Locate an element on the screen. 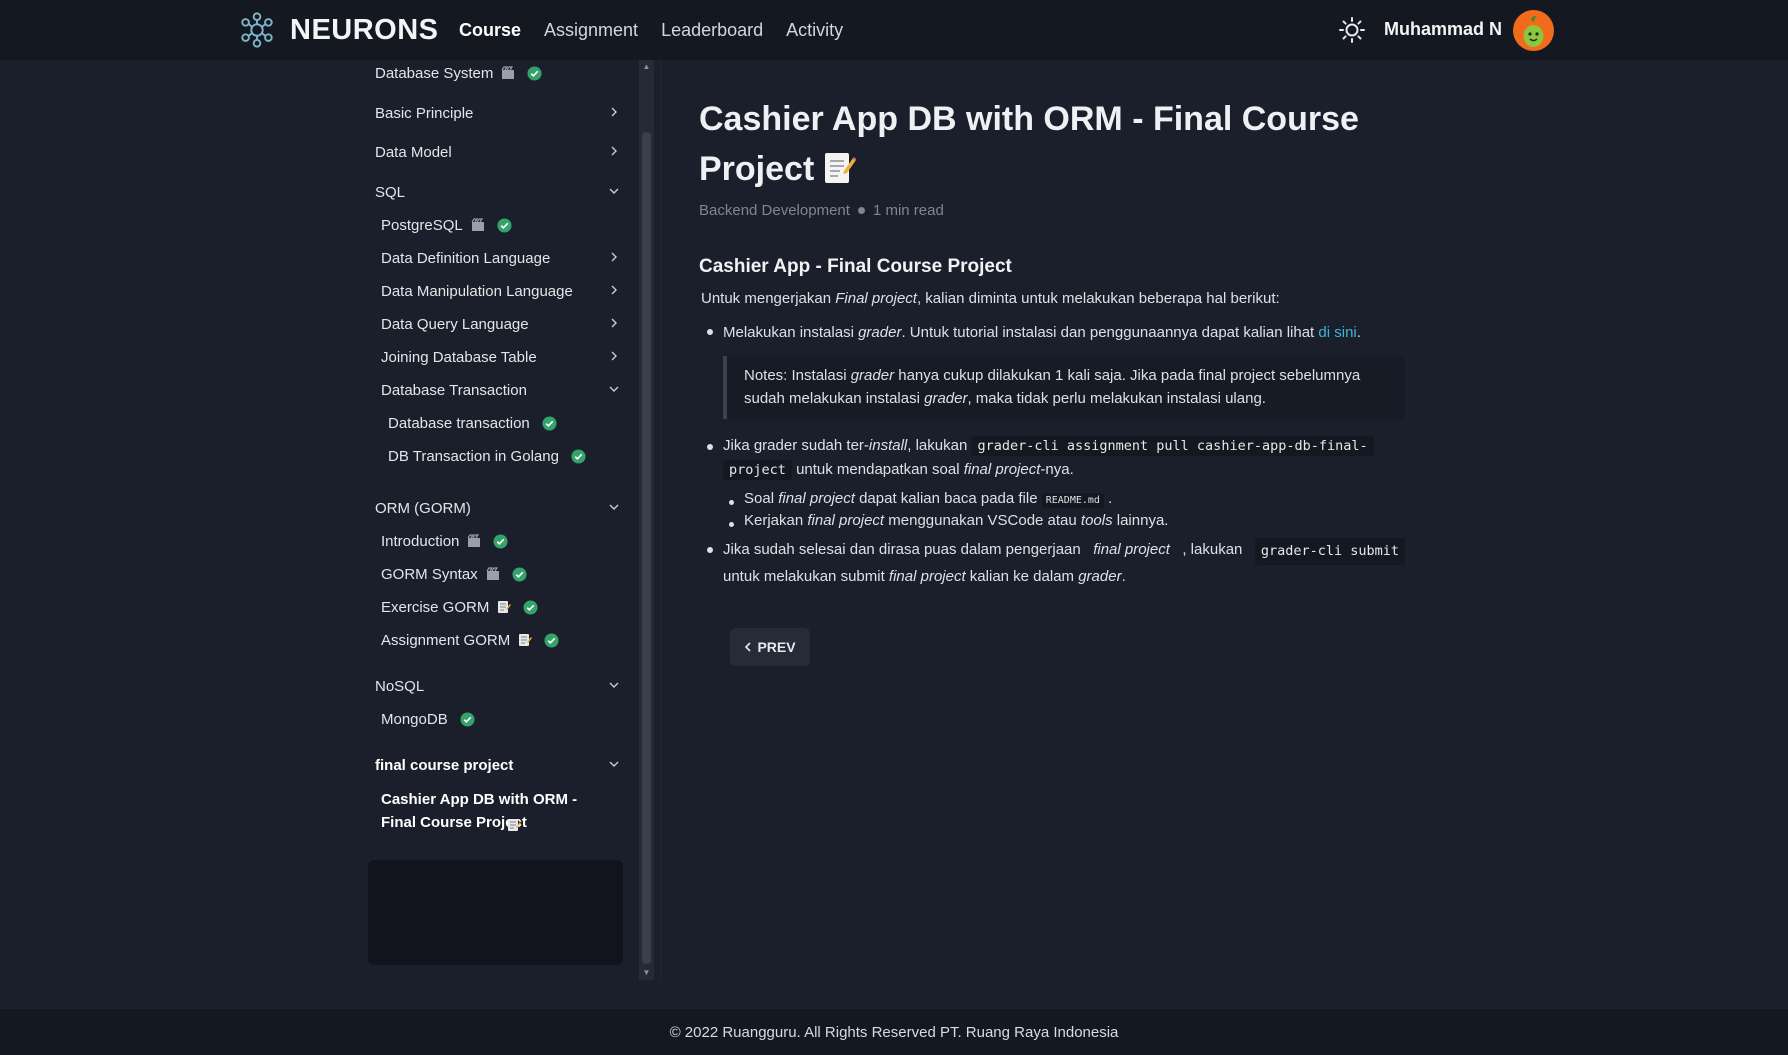 This screenshot has width=1788, height=1055. sidebar-item-label: Database transaction is located at coordinates (459, 423).